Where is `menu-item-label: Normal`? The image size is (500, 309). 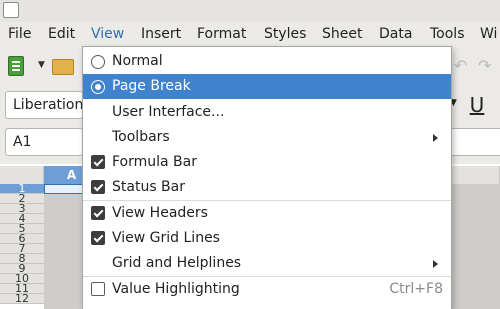
menu-item-label: Normal is located at coordinates (137, 61).